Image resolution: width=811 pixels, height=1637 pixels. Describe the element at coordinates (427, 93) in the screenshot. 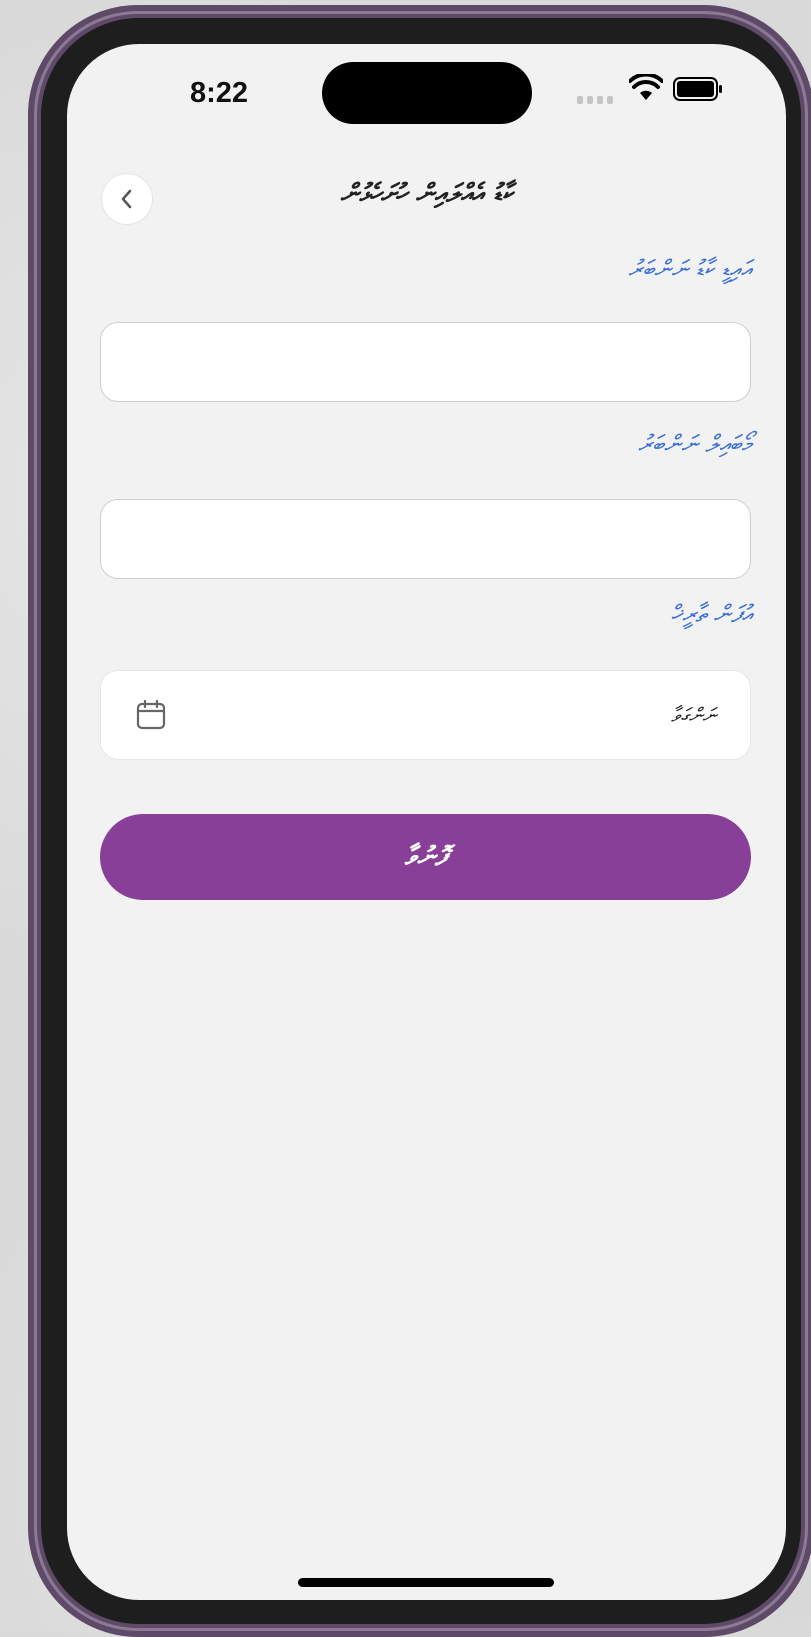

I see `dynamic-island` at that location.